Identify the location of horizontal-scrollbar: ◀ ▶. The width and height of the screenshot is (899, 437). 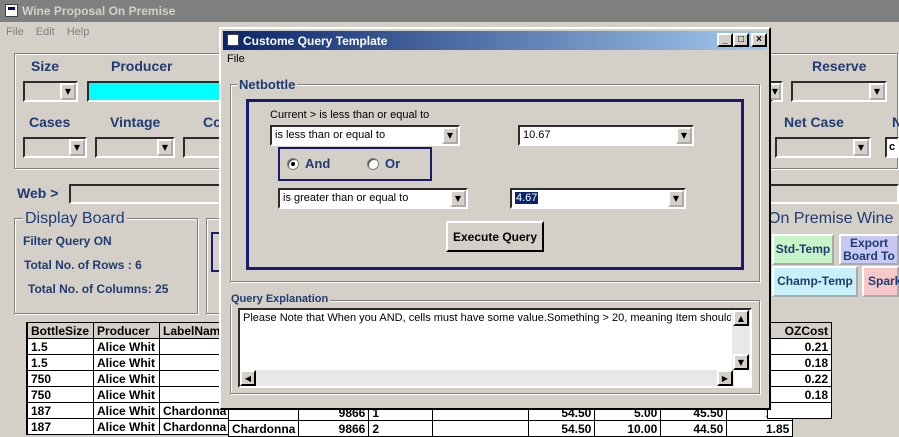
(487, 378).